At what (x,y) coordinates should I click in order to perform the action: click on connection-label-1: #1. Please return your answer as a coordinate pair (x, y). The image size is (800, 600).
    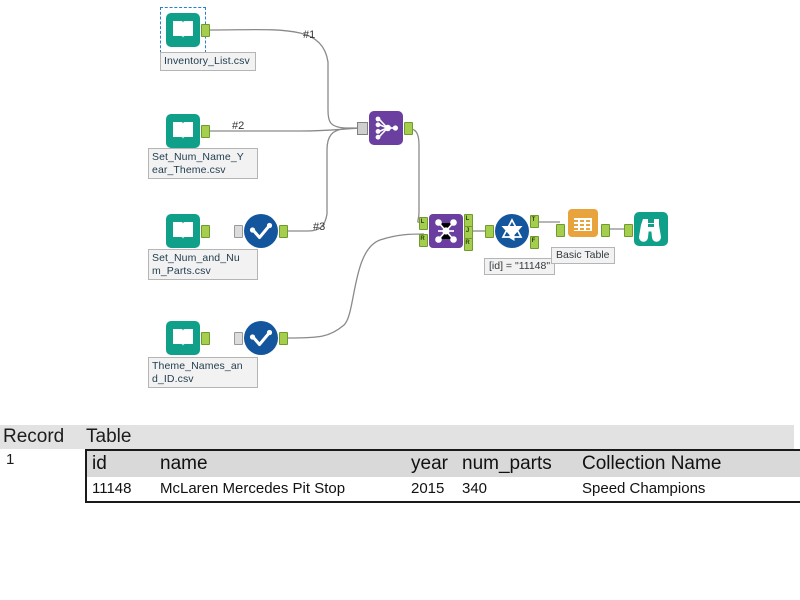
    Looking at the image, I should click on (309, 35).